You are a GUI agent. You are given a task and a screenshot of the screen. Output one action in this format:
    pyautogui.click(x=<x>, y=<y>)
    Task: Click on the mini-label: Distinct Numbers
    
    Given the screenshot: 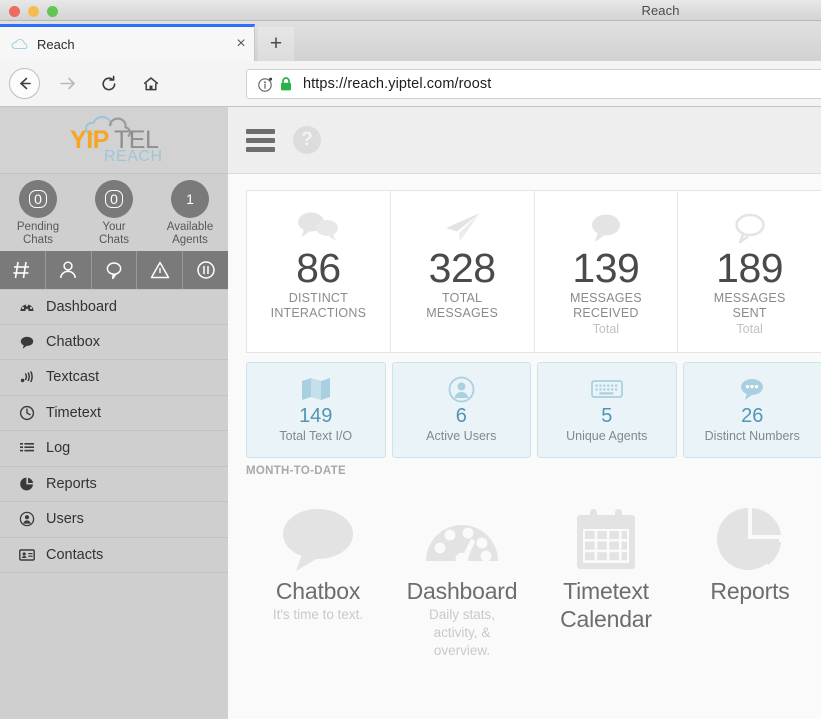 What is the action you would take?
    pyautogui.click(x=752, y=436)
    